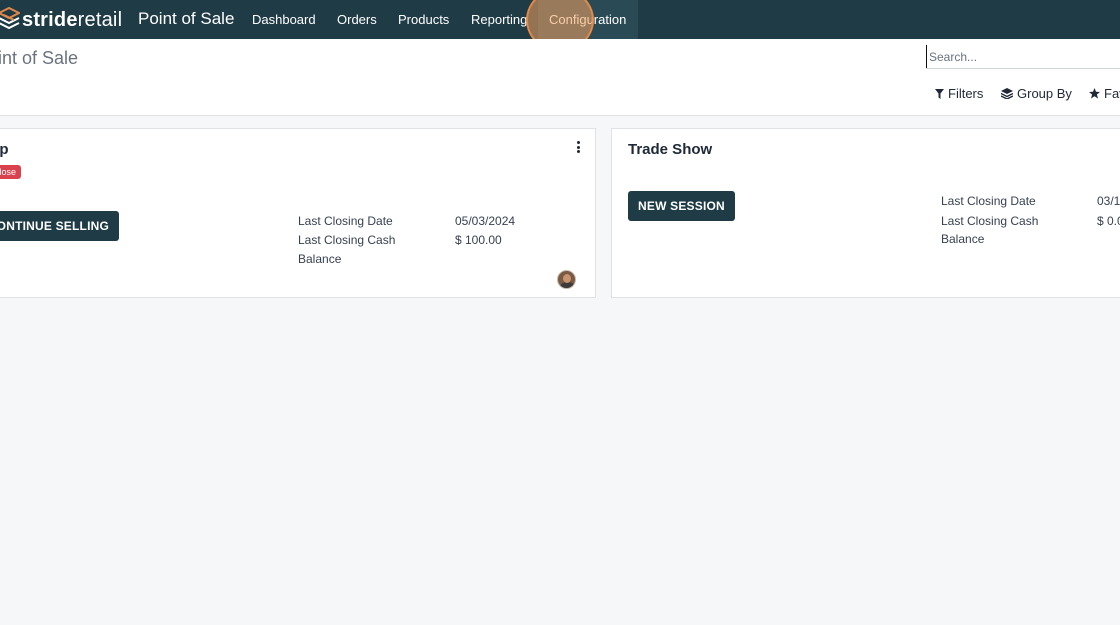 This screenshot has width=1120, height=625. What do you see at coordinates (186, 19) in the screenshot?
I see `app-title: Point of Sale` at bounding box center [186, 19].